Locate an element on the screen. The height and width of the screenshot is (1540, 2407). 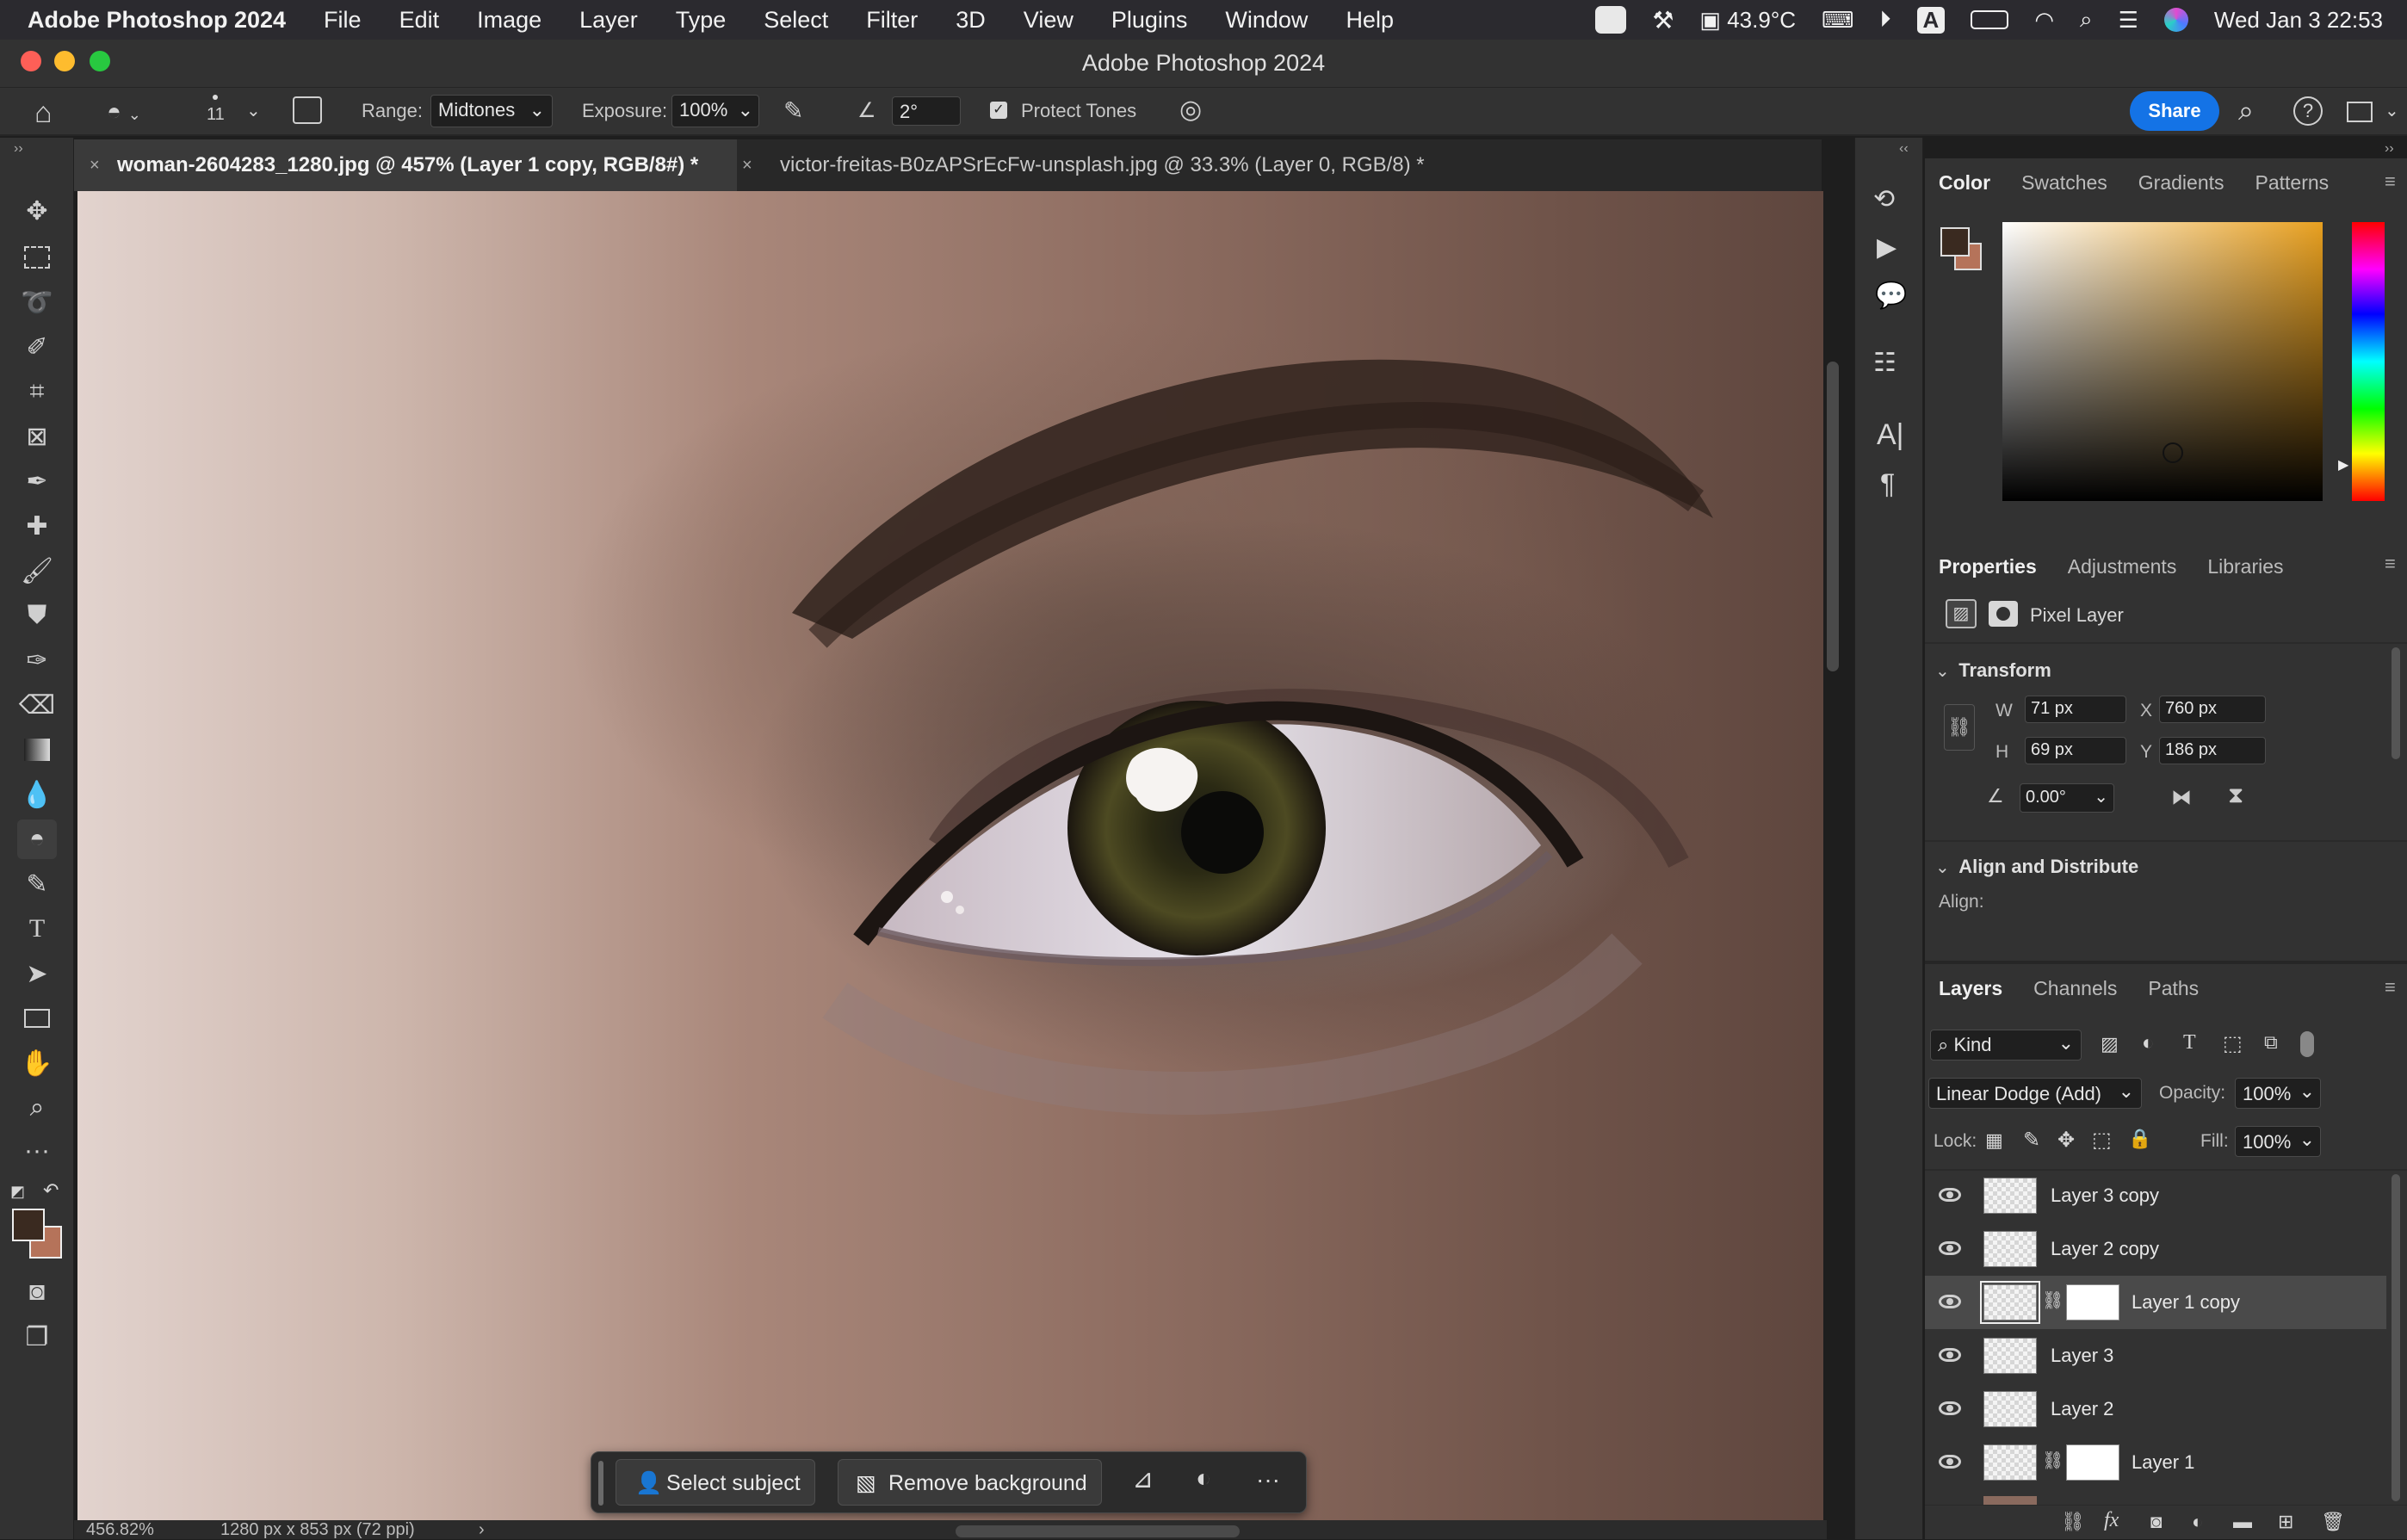
opacity-input: 100% ⌄ is located at coordinates (2278, 1093).